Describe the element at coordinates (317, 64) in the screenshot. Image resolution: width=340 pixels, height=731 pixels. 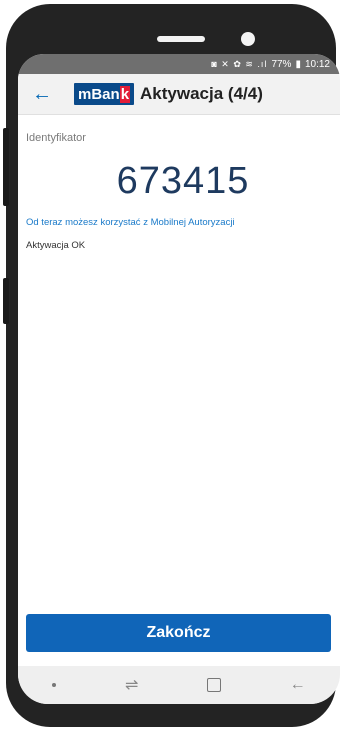
I see `clock: 10:12` at that location.